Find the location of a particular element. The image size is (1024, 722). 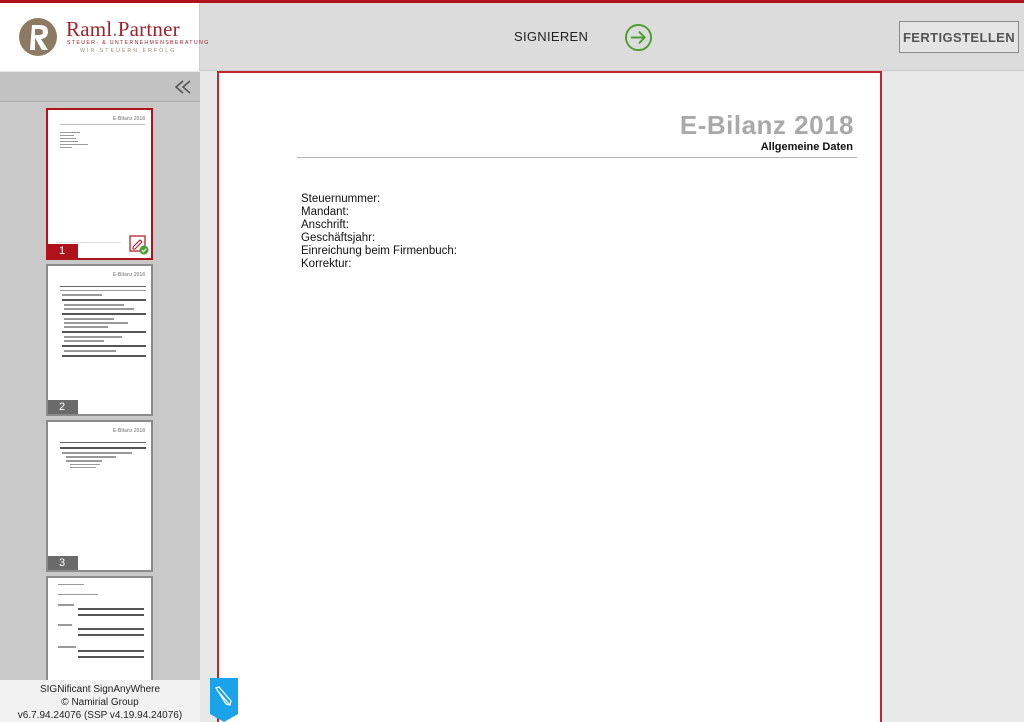

arrow-right-circle-icon is located at coordinates (638, 37).